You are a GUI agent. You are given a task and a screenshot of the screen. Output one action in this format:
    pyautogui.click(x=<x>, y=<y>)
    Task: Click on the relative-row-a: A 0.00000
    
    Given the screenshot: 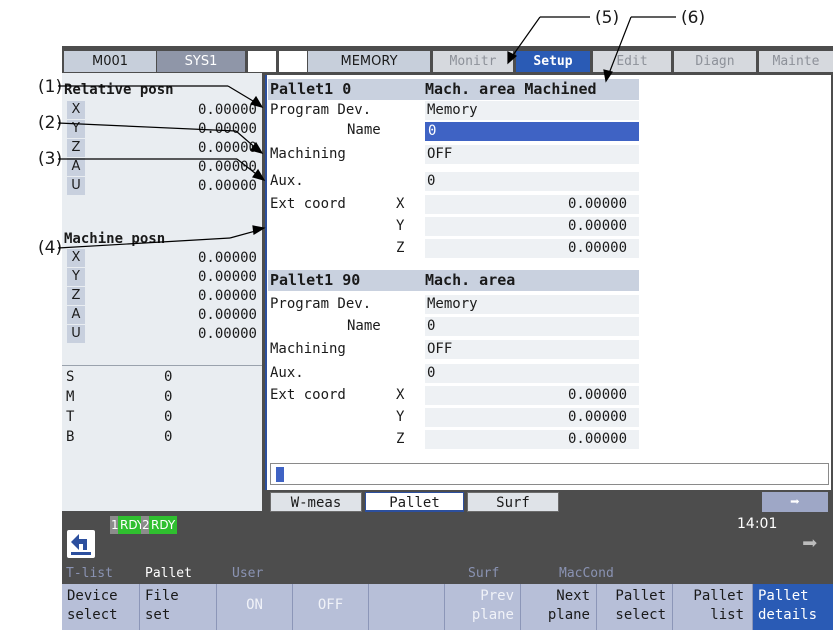 What is the action you would take?
    pyautogui.click(x=162, y=167)
    